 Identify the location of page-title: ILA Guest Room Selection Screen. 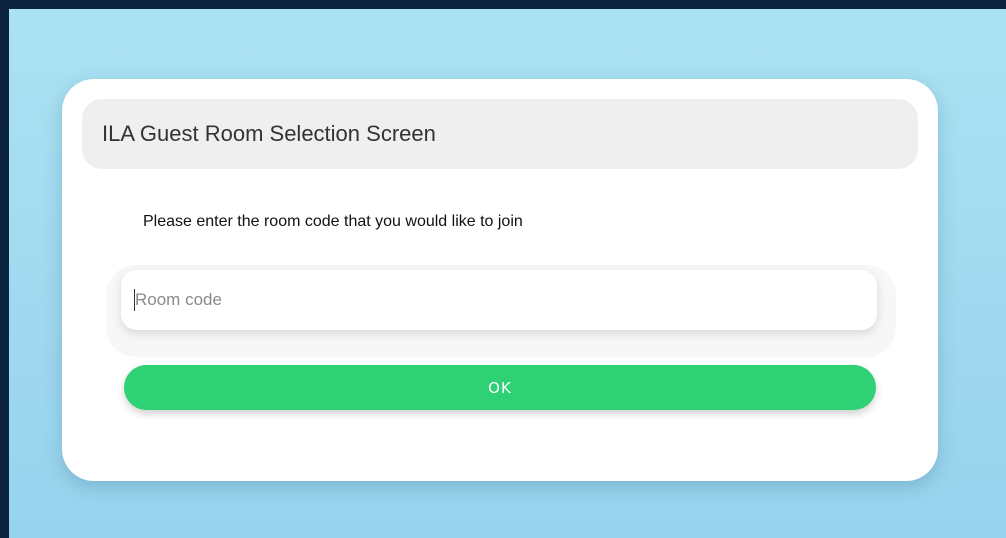
(269, 133).